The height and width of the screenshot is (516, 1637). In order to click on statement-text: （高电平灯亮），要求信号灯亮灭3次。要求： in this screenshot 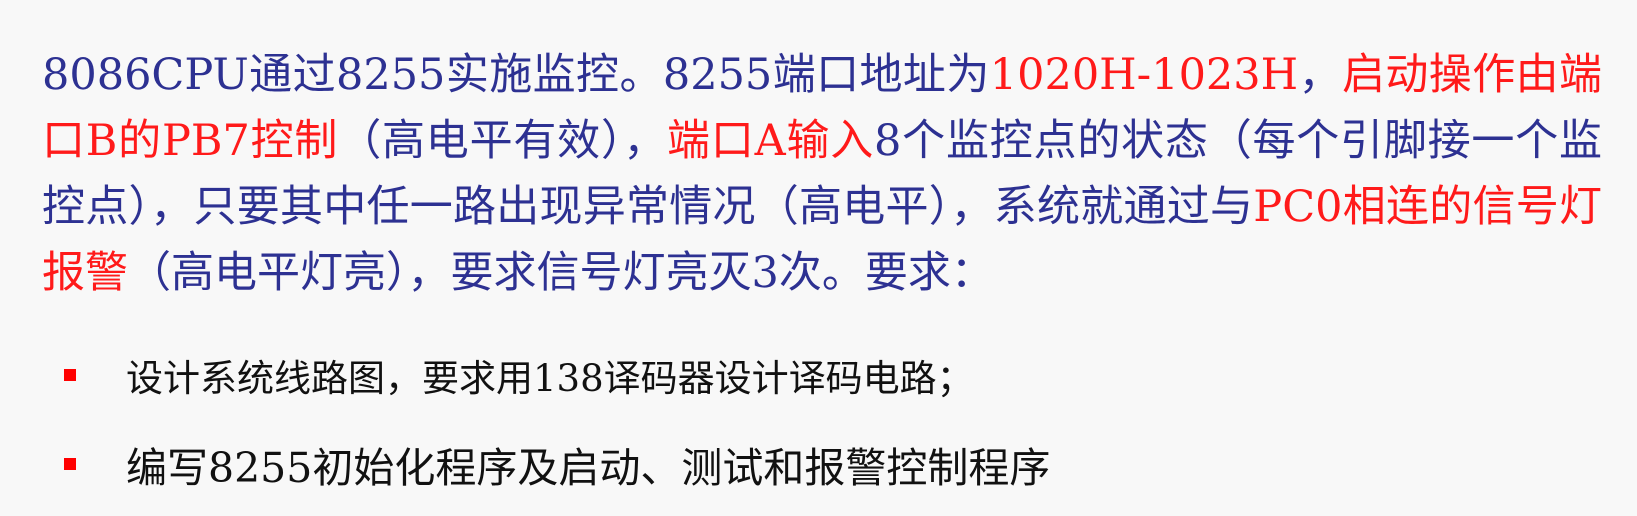, I will do `click(561, 273)`.